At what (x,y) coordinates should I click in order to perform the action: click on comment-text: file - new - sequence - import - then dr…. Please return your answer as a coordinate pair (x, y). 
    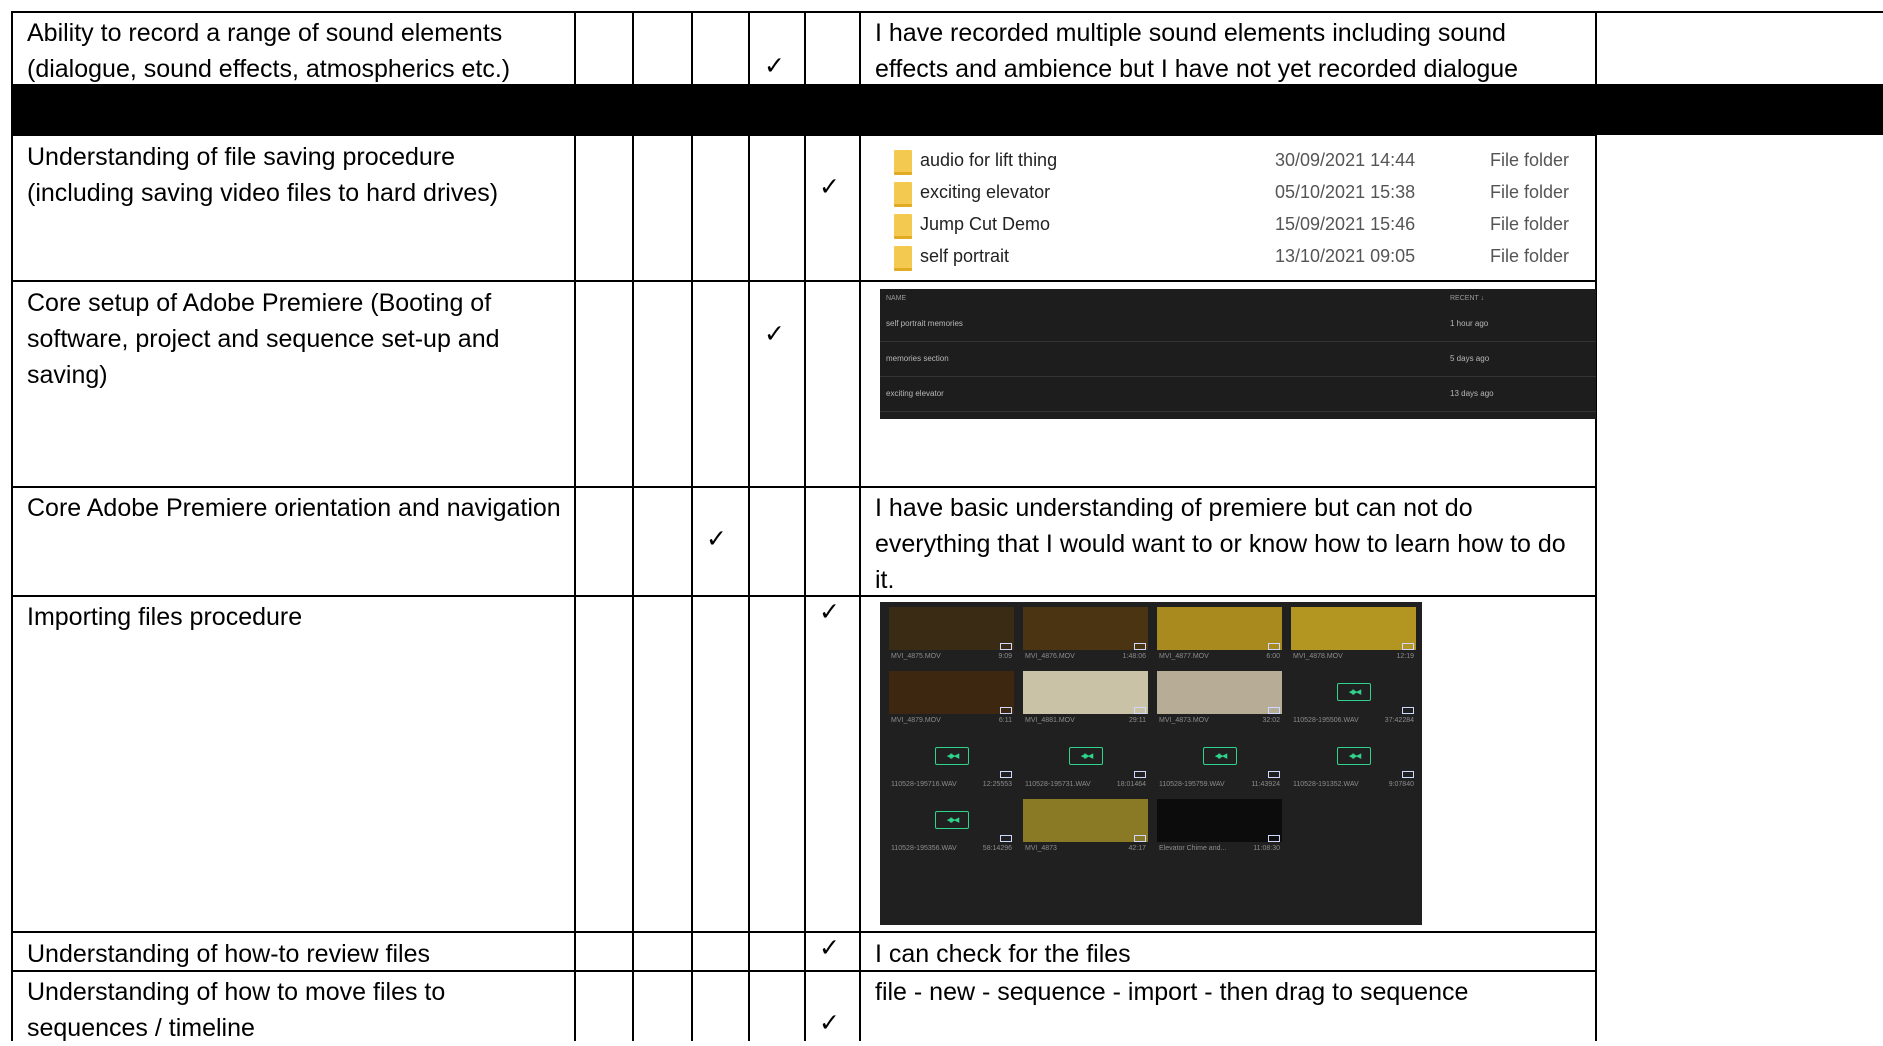
    Looking at the image, I should click on (1172, 992).